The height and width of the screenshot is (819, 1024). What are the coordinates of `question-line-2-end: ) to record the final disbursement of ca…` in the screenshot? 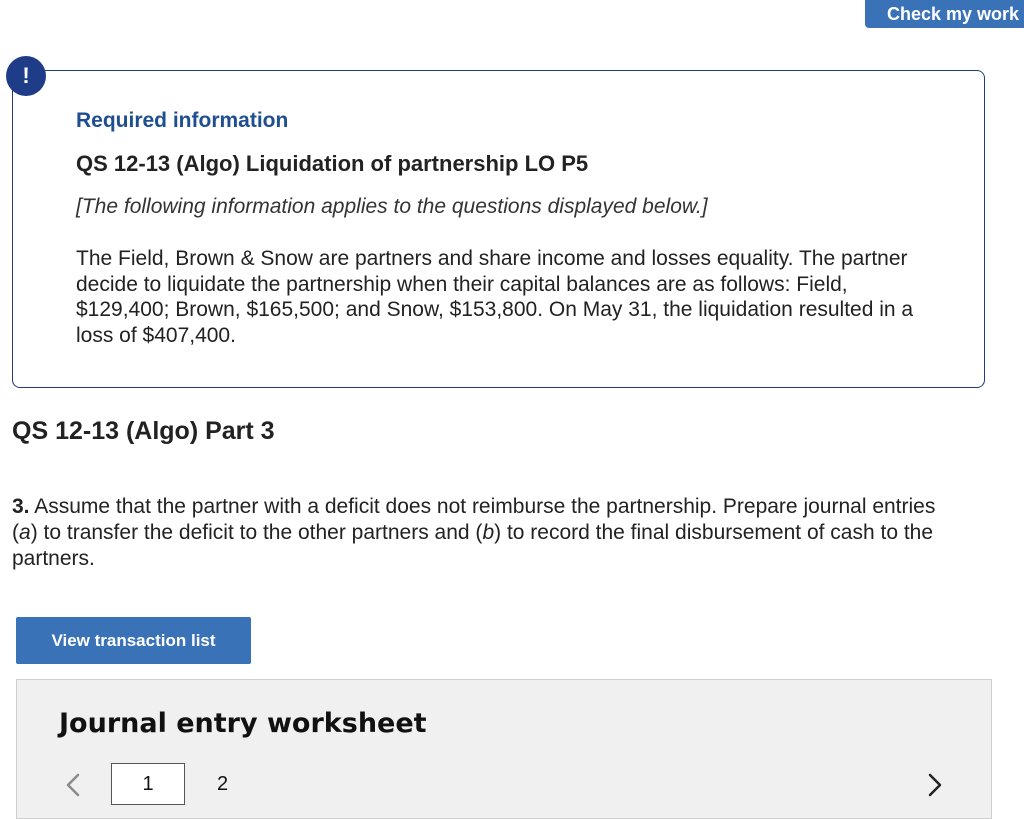 It's located at (714, 532).